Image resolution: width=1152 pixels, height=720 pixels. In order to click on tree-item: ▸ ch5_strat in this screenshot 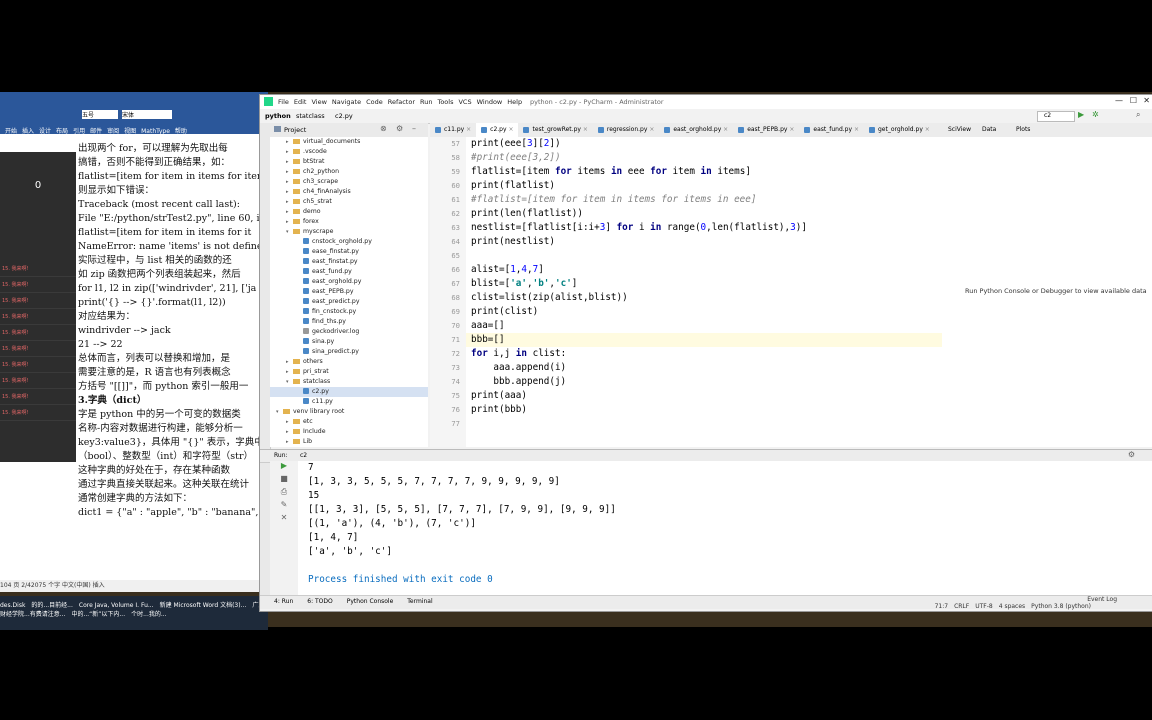, I will do `click(349, 202)`.